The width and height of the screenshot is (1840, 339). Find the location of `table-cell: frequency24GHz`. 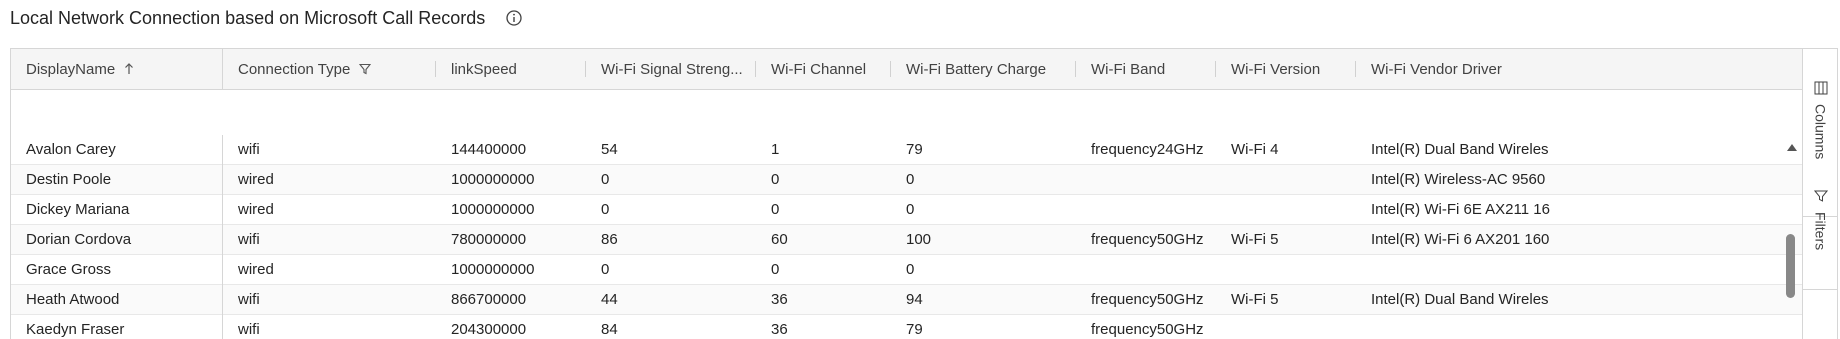

table-cell: frequency24GHz is located at coordinates (1147, 149).